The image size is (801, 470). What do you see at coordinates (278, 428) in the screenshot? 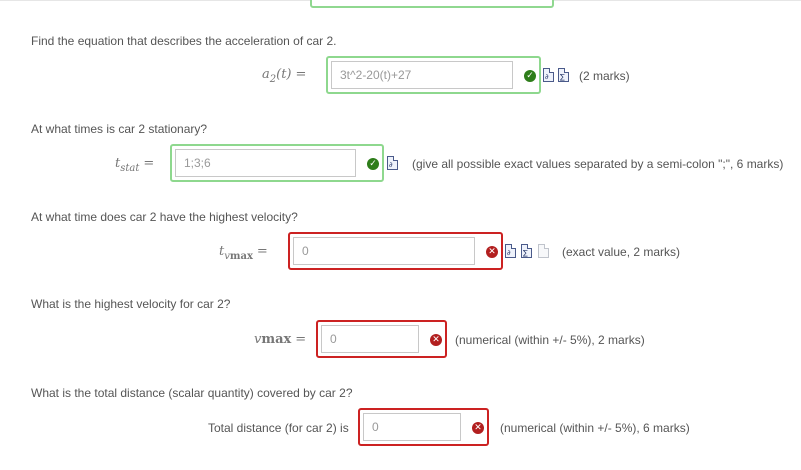
I see `question-5-label: Total distance (for car 2) is` at bounding box center [278, 428].